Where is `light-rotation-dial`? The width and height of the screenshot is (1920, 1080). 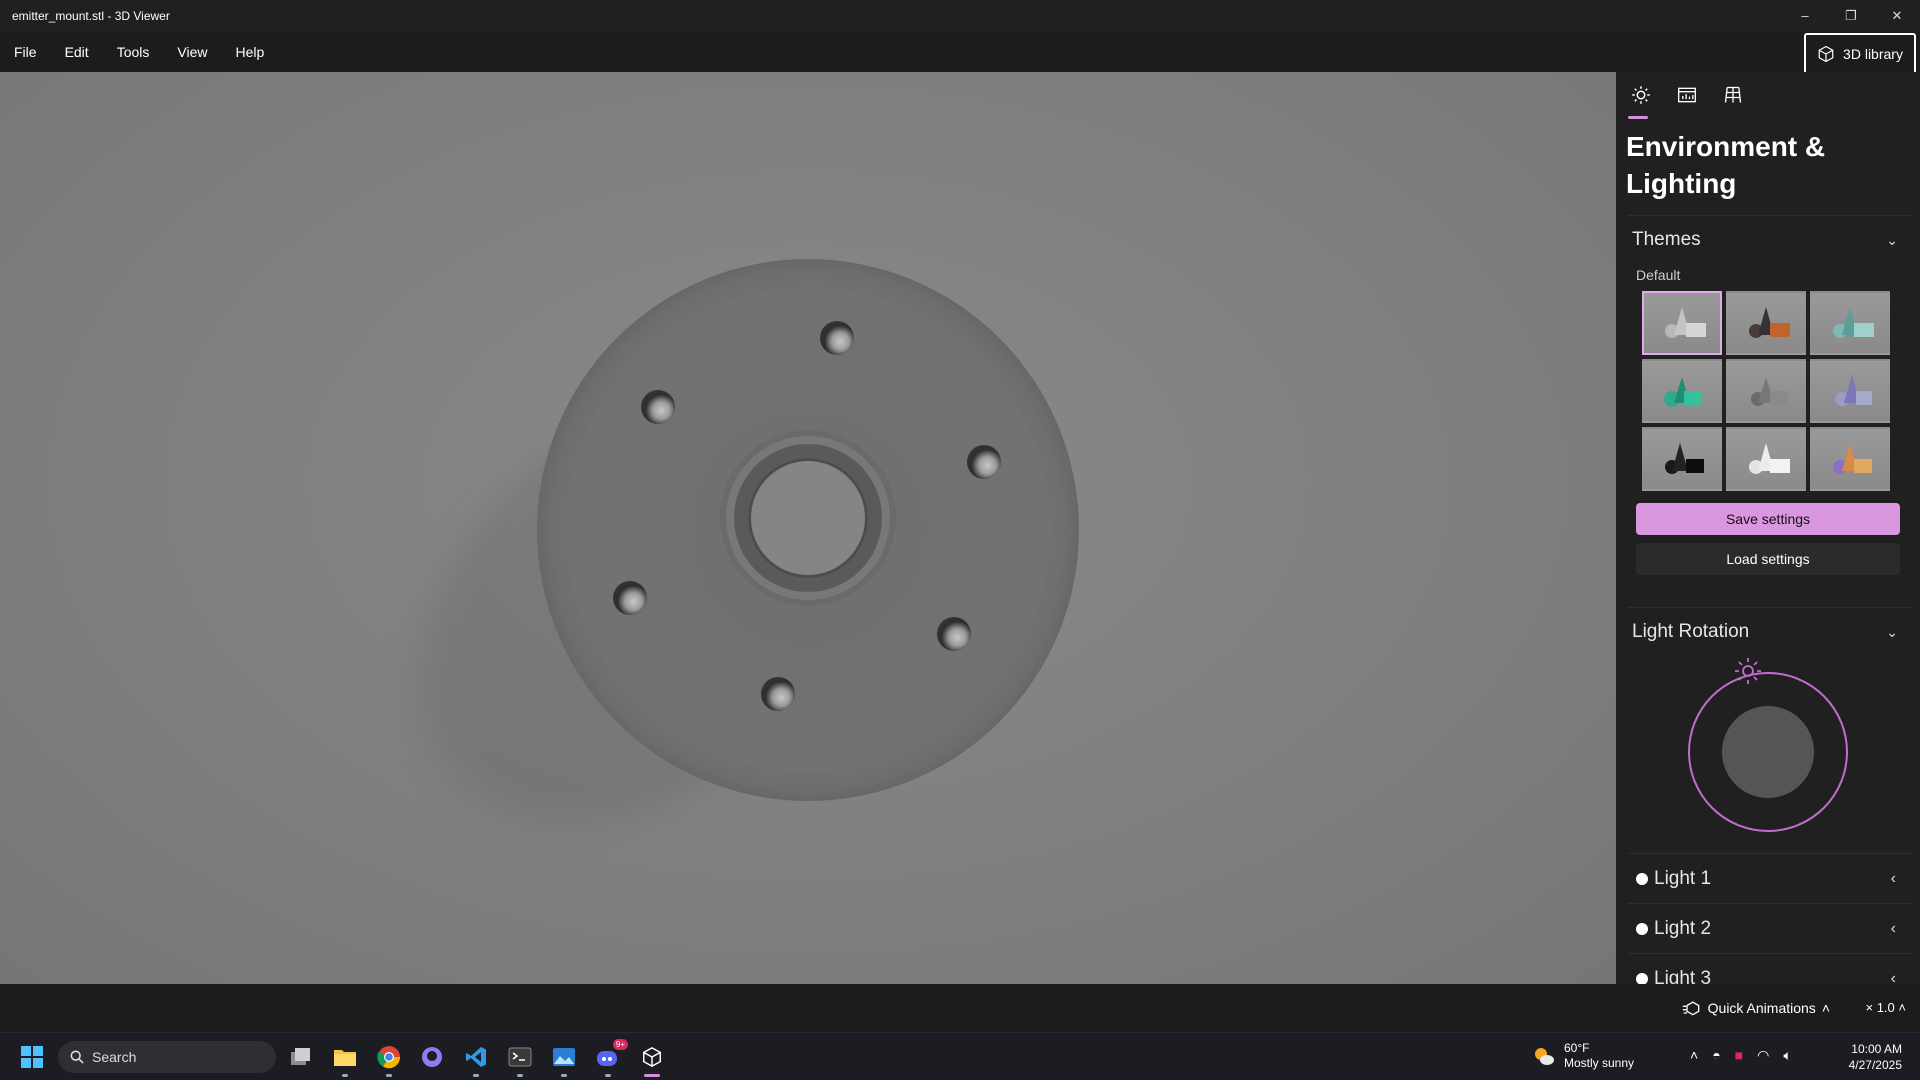 light-rotation-dial is located at coordinates (1768, 752).